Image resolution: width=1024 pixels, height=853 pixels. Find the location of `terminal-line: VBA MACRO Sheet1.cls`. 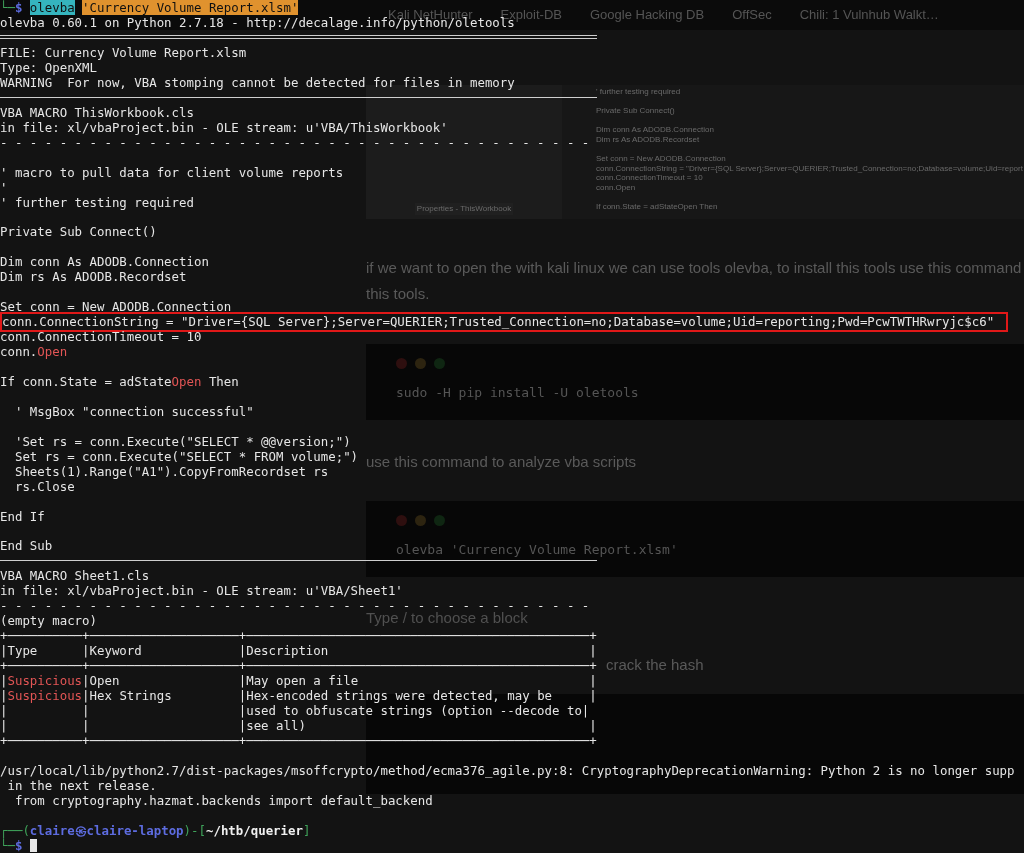

terminal-line: VBA MACRO Sheet1.cls is located at coordinates (75, 576).